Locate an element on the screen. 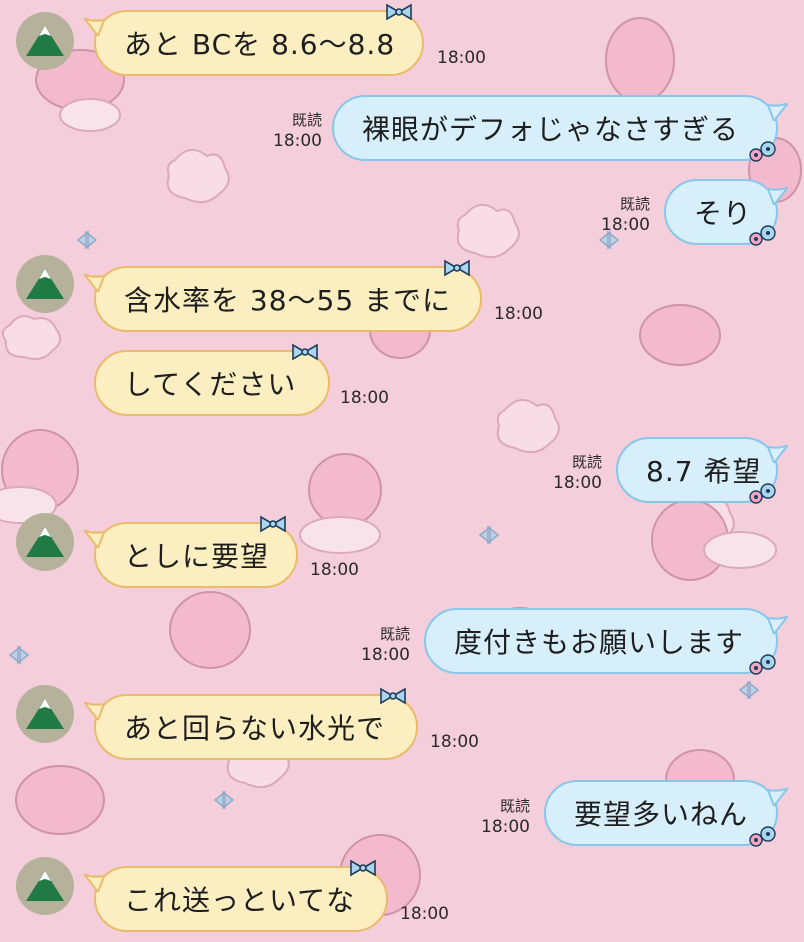 This screenshot has width=804, height=942. message-bubble-incoming: してください is located at coordinates (212, 379).